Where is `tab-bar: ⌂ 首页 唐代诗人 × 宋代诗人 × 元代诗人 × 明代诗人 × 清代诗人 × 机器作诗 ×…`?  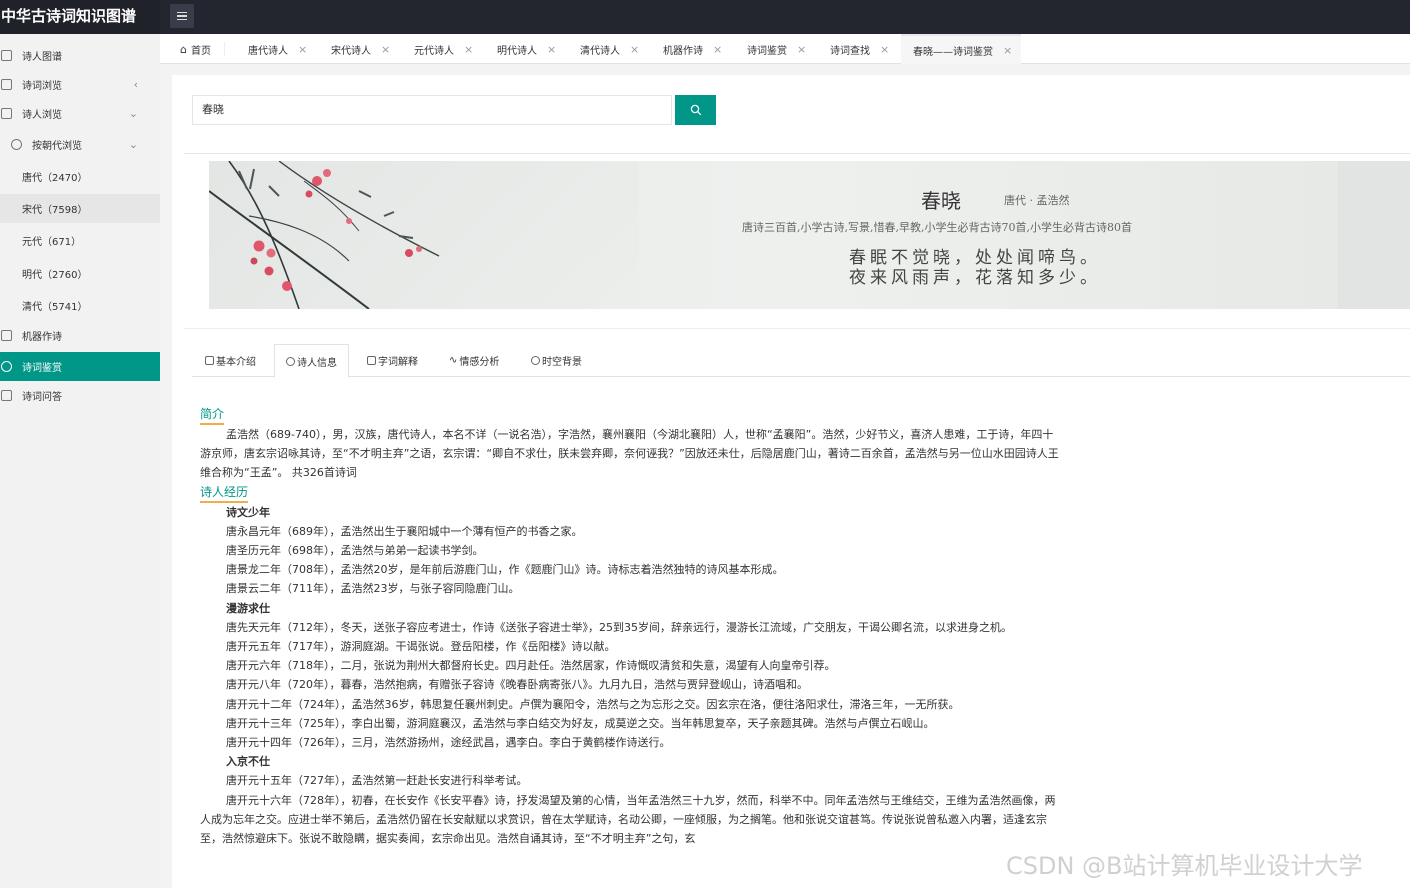 tab-bar: ⌂ 首页 唐代诗人 × 宋代诗人 × 元代诗人 × 明代诗人 × 清代诗人 × 机器作诗 ×… is located at coordinates (785, 49).